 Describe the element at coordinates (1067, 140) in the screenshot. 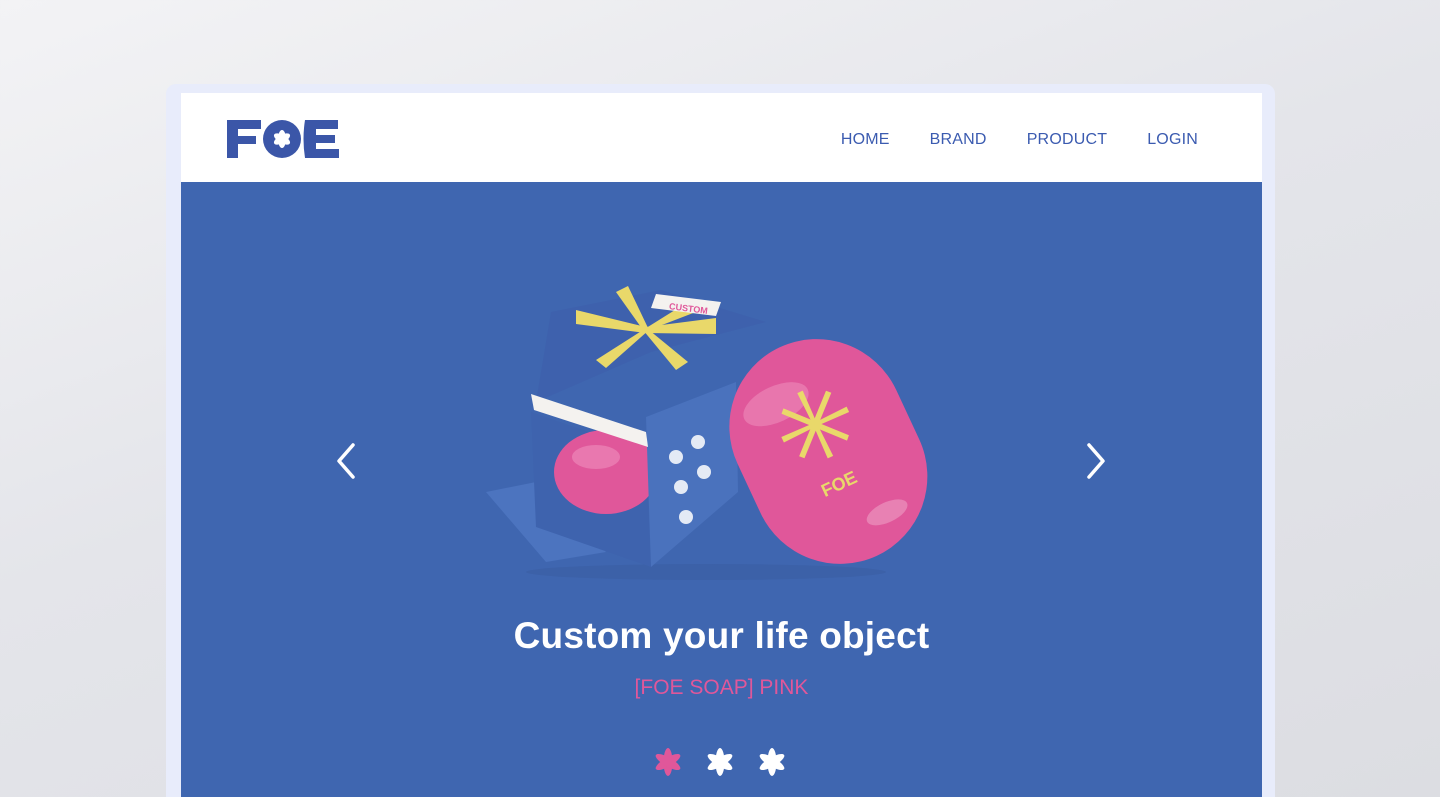

I see `nav-product: PRODUCT` at that location.